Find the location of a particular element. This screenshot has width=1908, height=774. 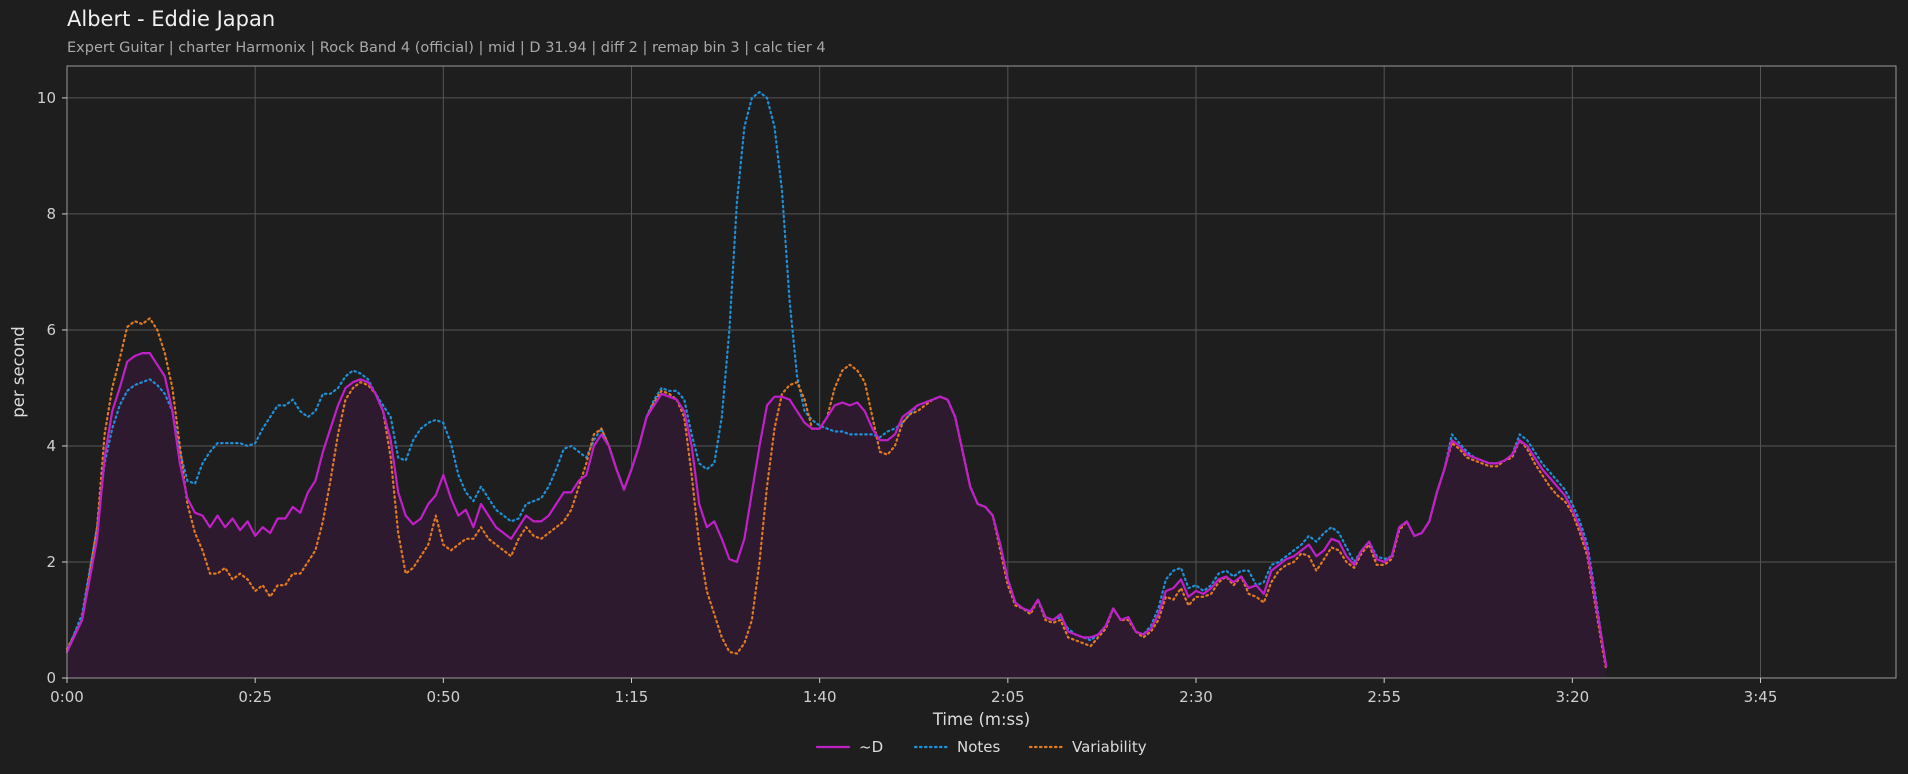

legend-label: Variability is located at coordinates (1109, 747).